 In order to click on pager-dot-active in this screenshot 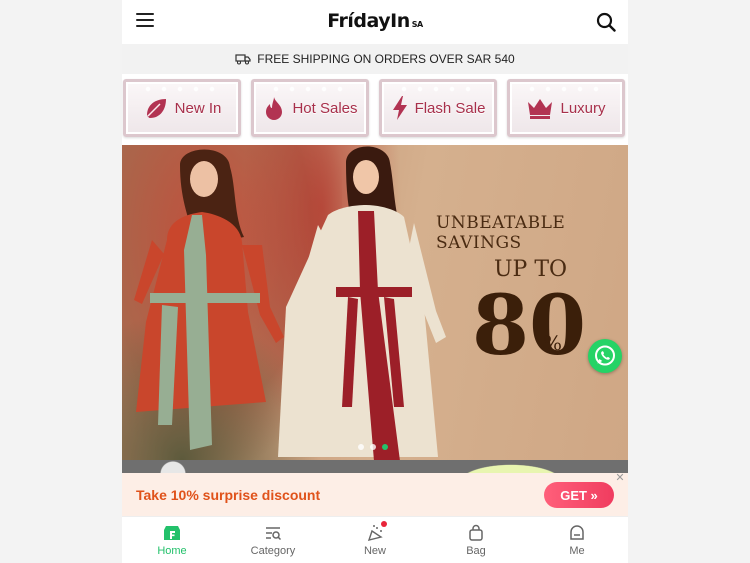, I will do `click(385, 447)`.